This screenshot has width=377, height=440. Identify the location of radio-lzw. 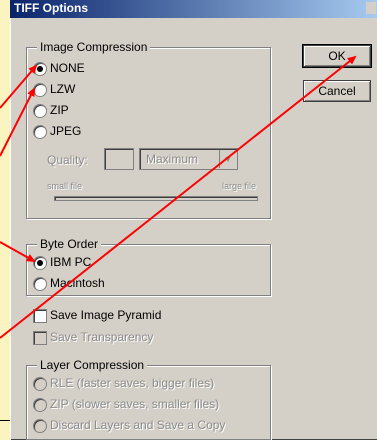
(40, 90).